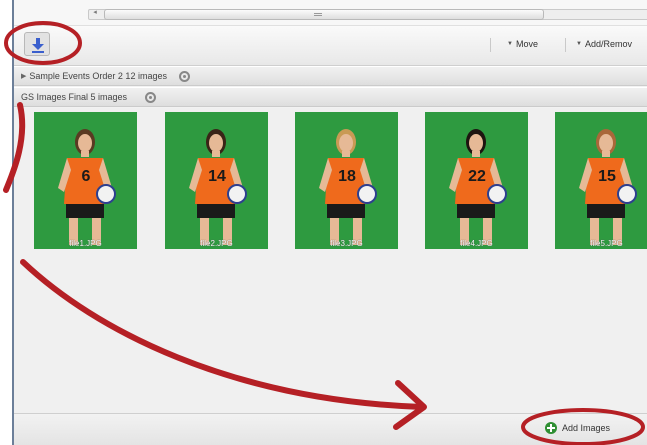  Describe the element at coordinates (330, 46) in the screenshot. I see `toolbar: ▼ Move ▼ Add/Remov` at that location.